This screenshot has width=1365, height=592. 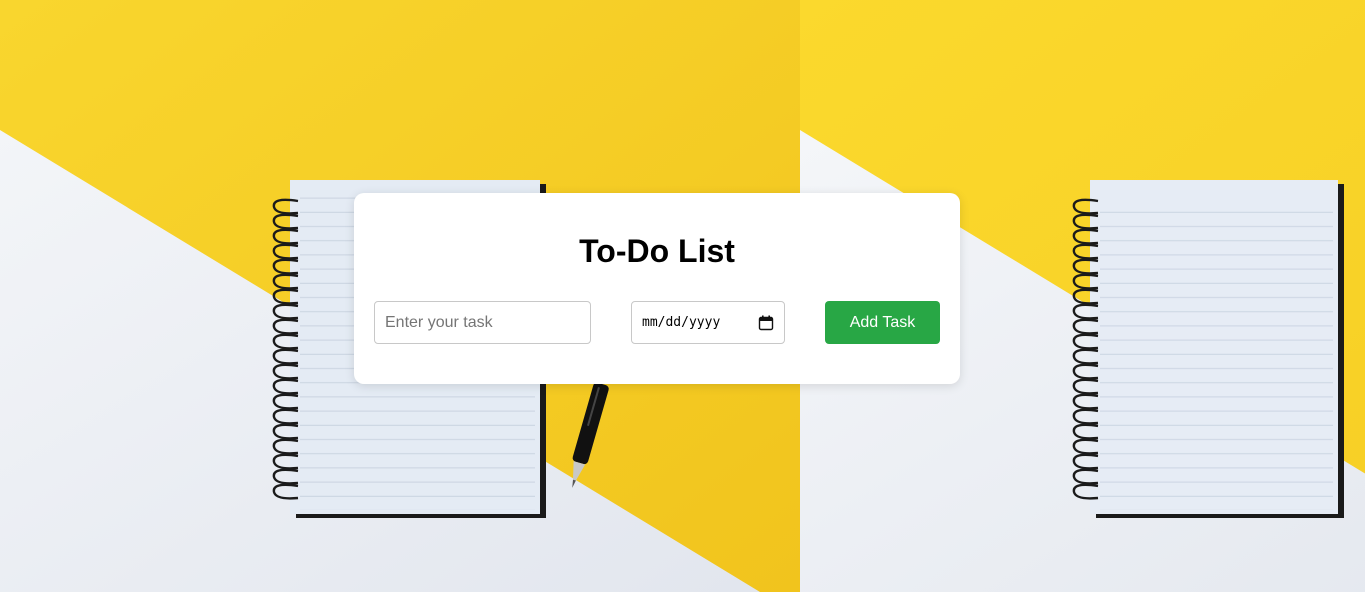 What do you see at coordinates (882, 322) in the screenshot?
I see `add-task-button: Add Task` at bounding box center [882, 322].